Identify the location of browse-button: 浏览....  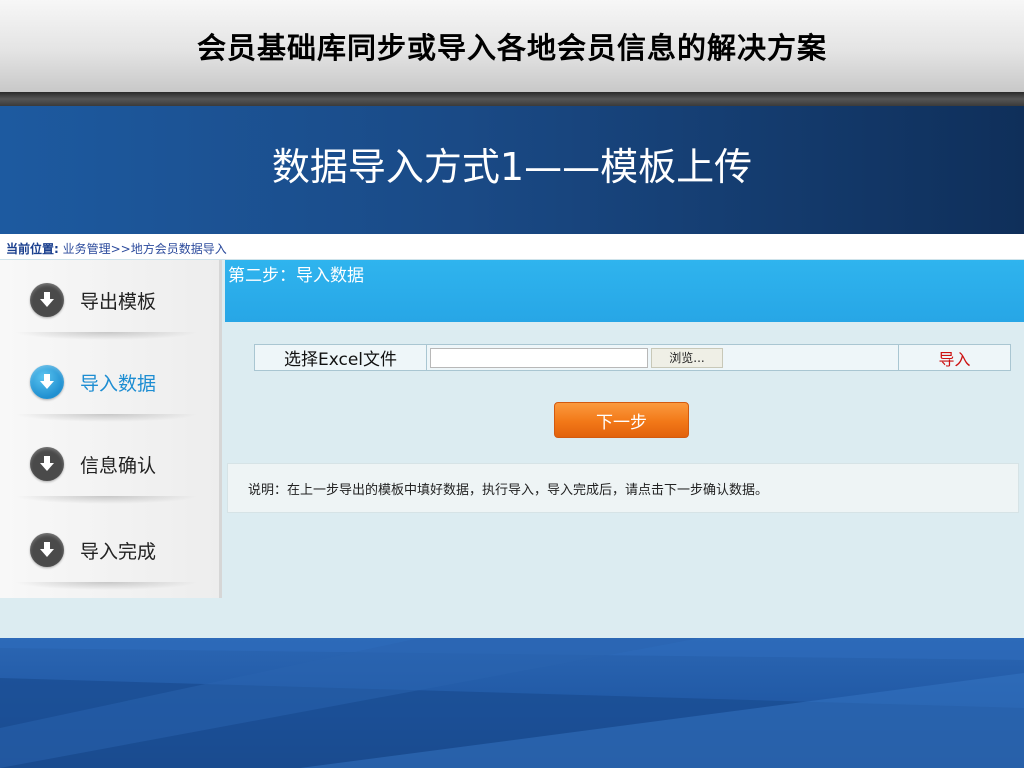
(687, 357).